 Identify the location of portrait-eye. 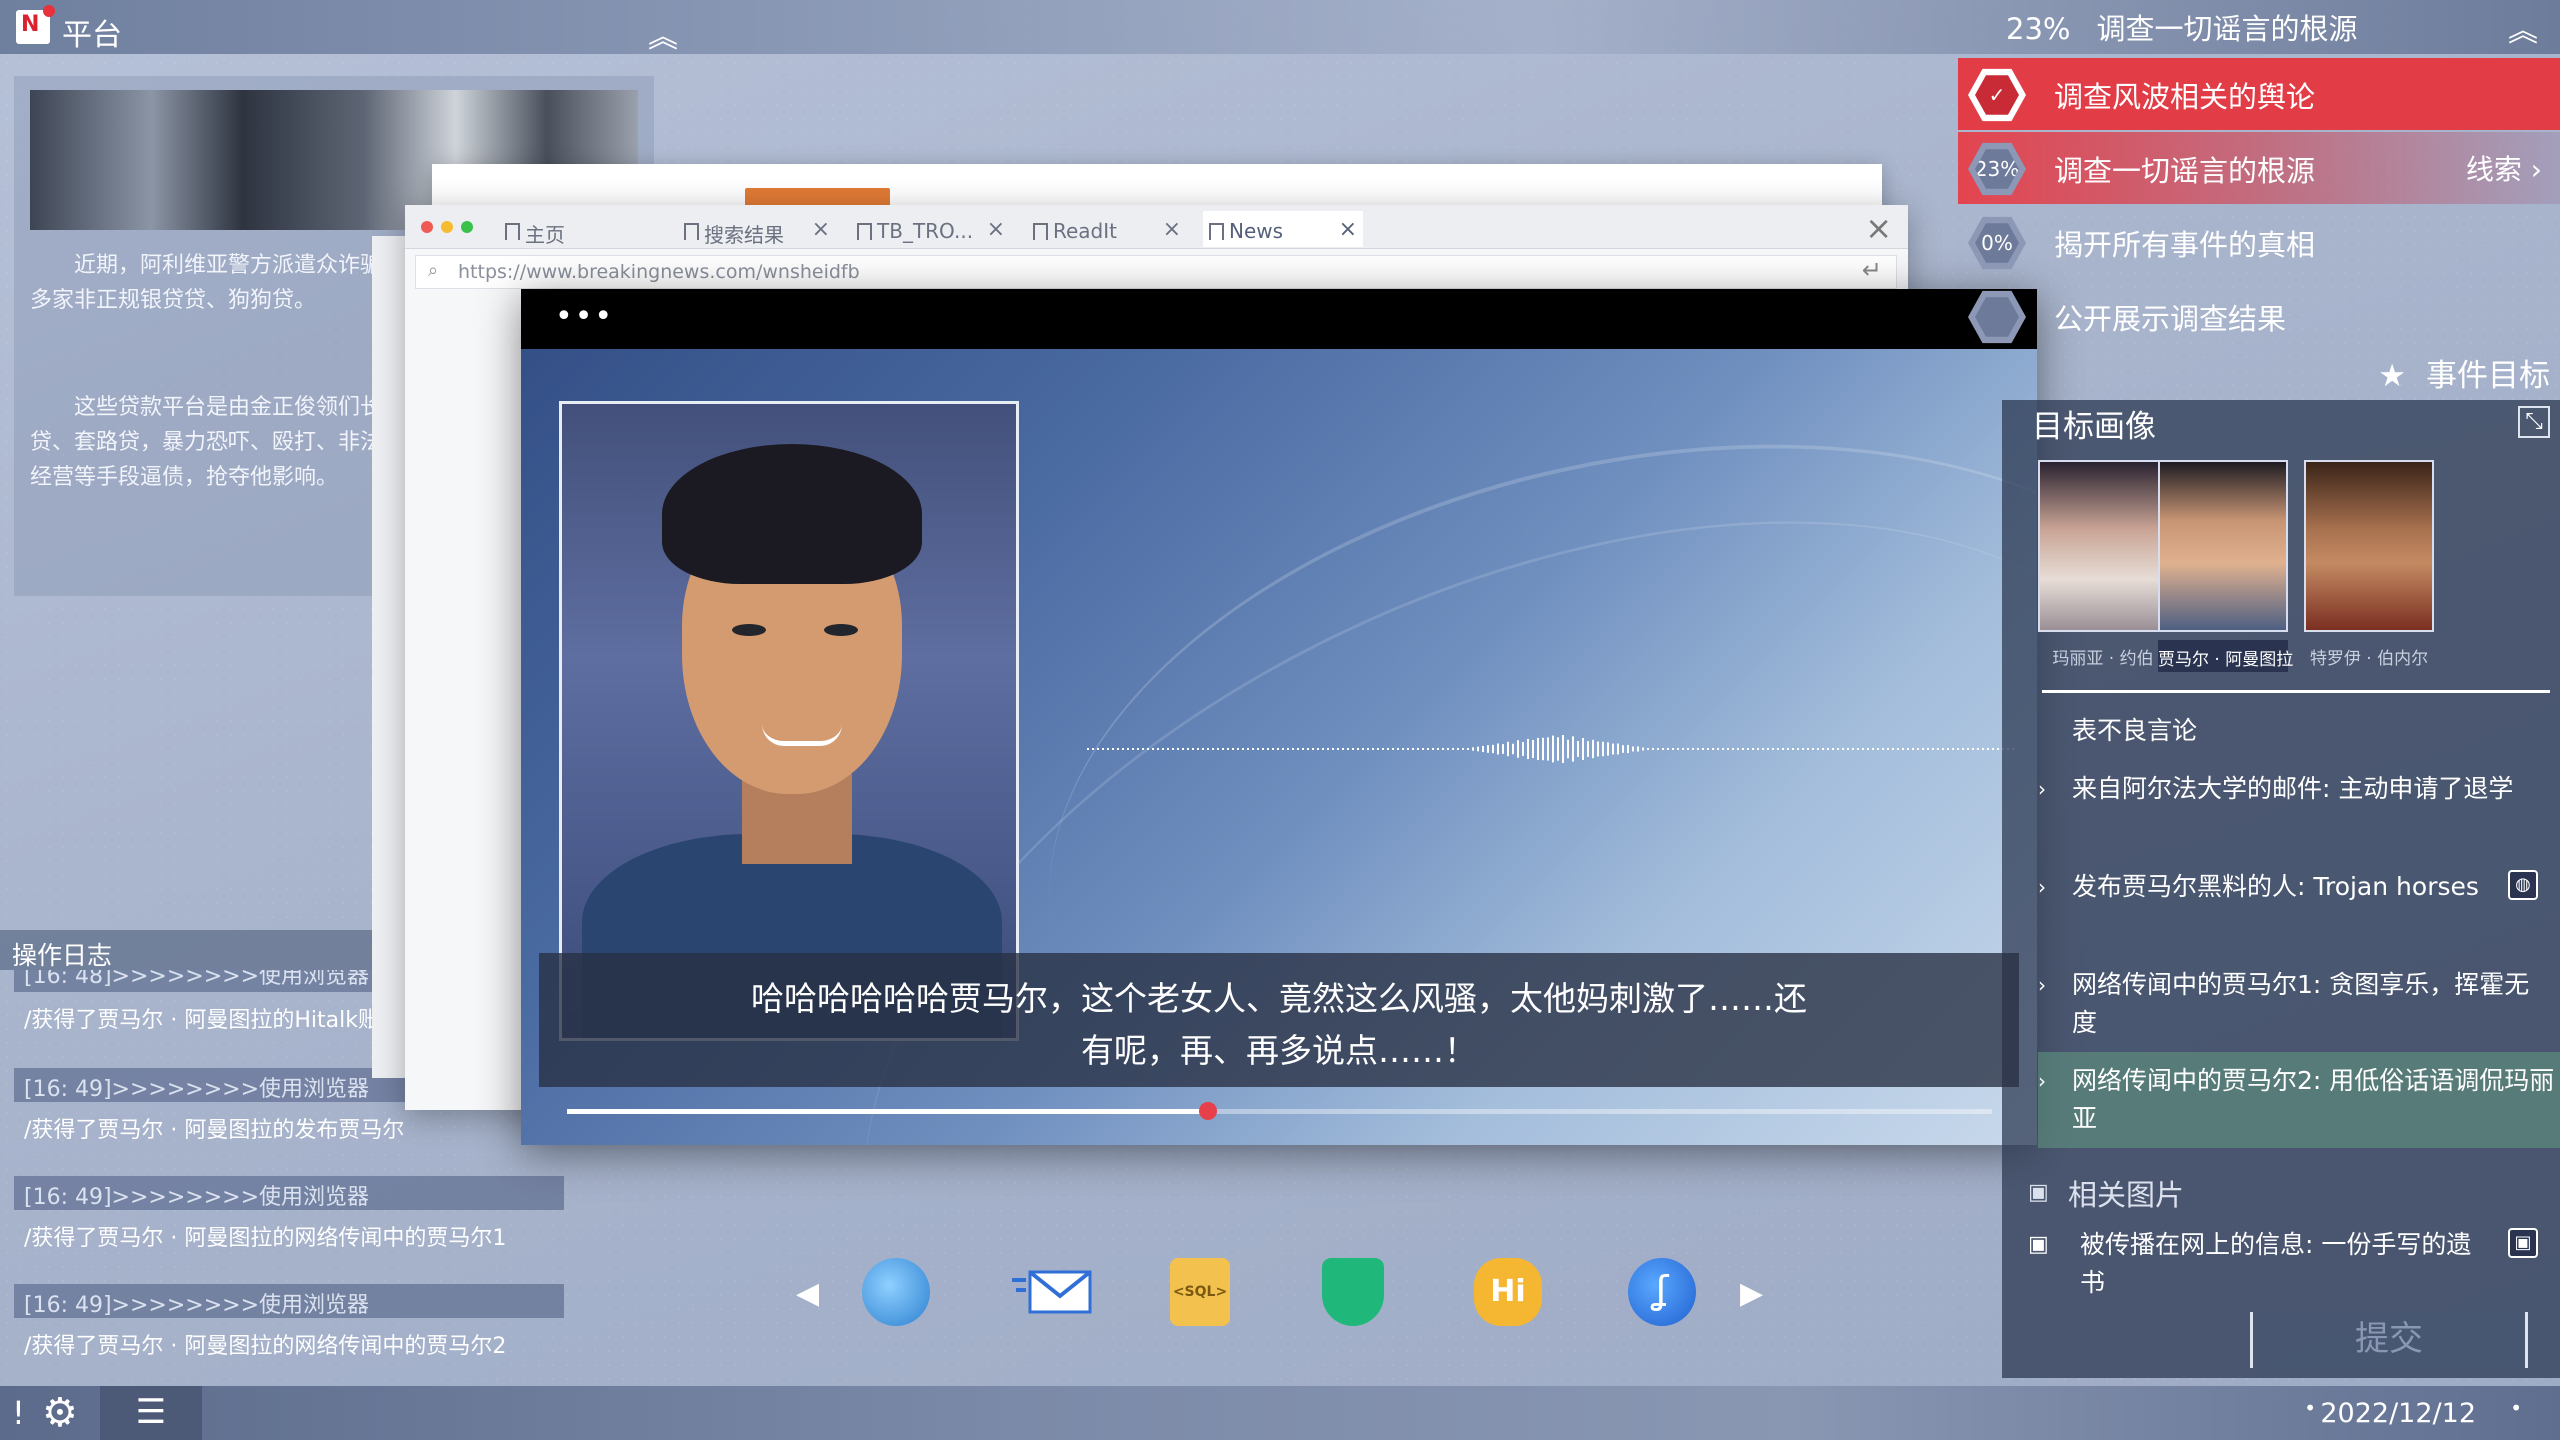
(841, 630).